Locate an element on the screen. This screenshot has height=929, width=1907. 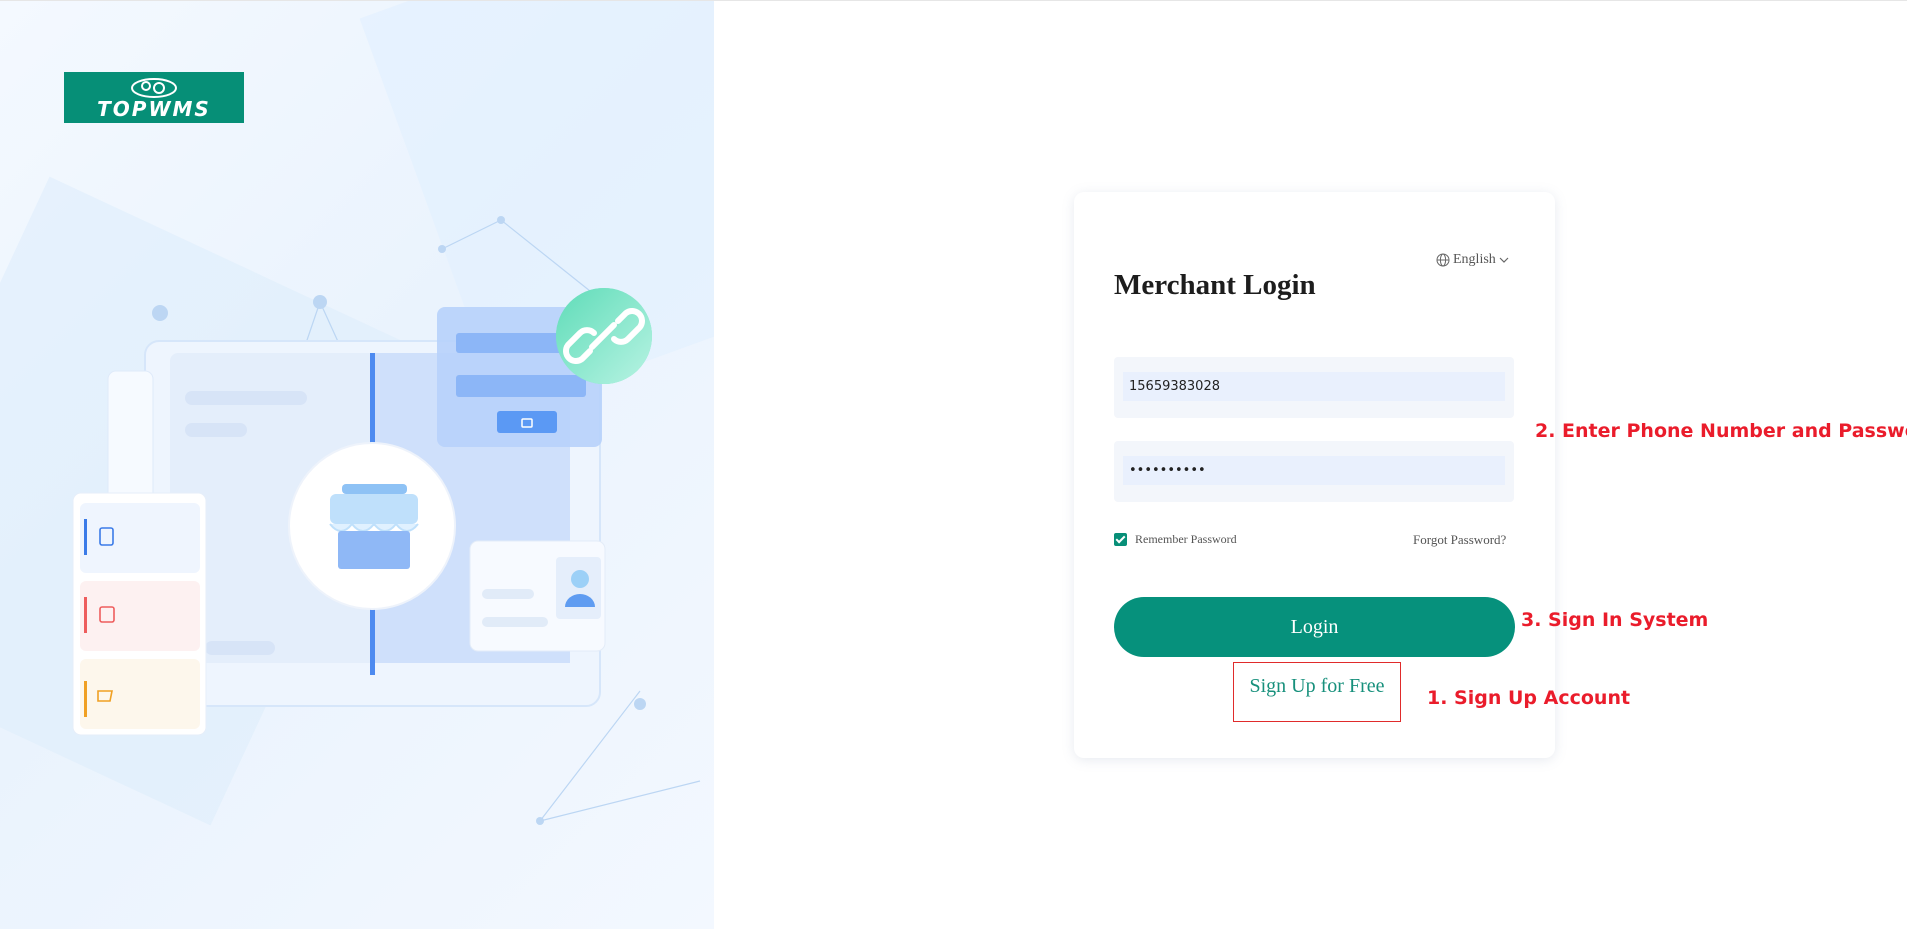
phone-input is located at coordinates (1314, 386).